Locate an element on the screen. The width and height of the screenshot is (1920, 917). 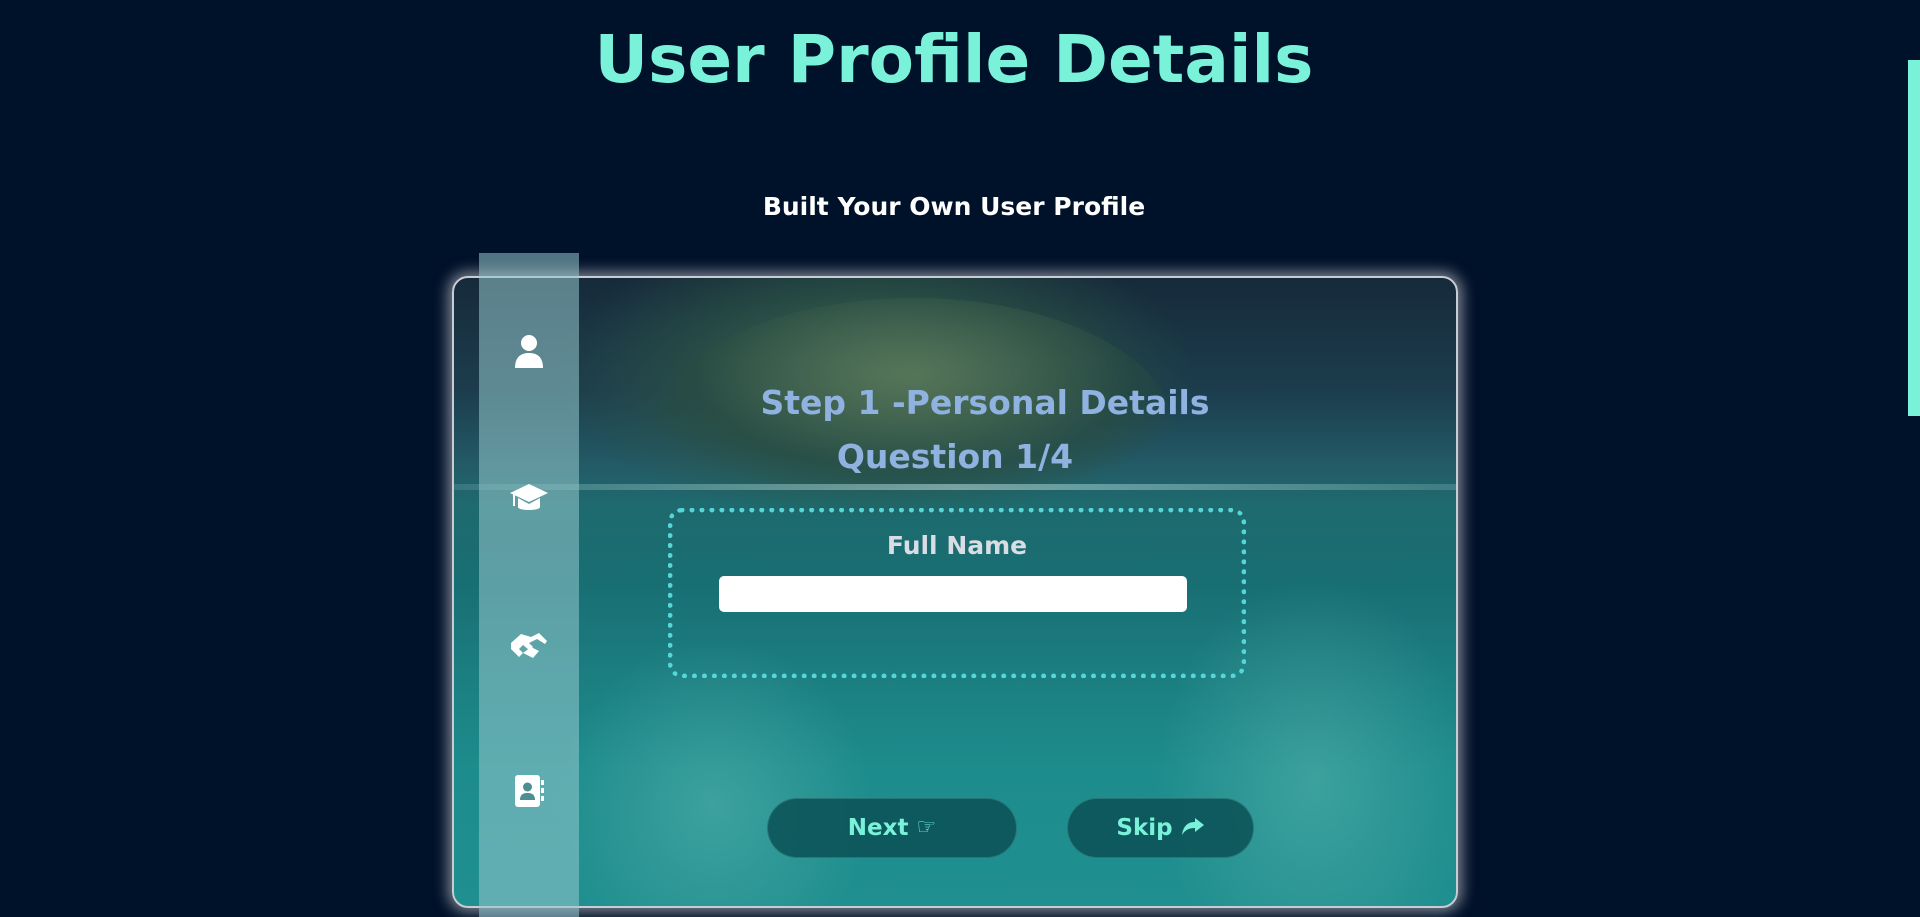
graduation-cap-icon is located at coordinates (529, 498).